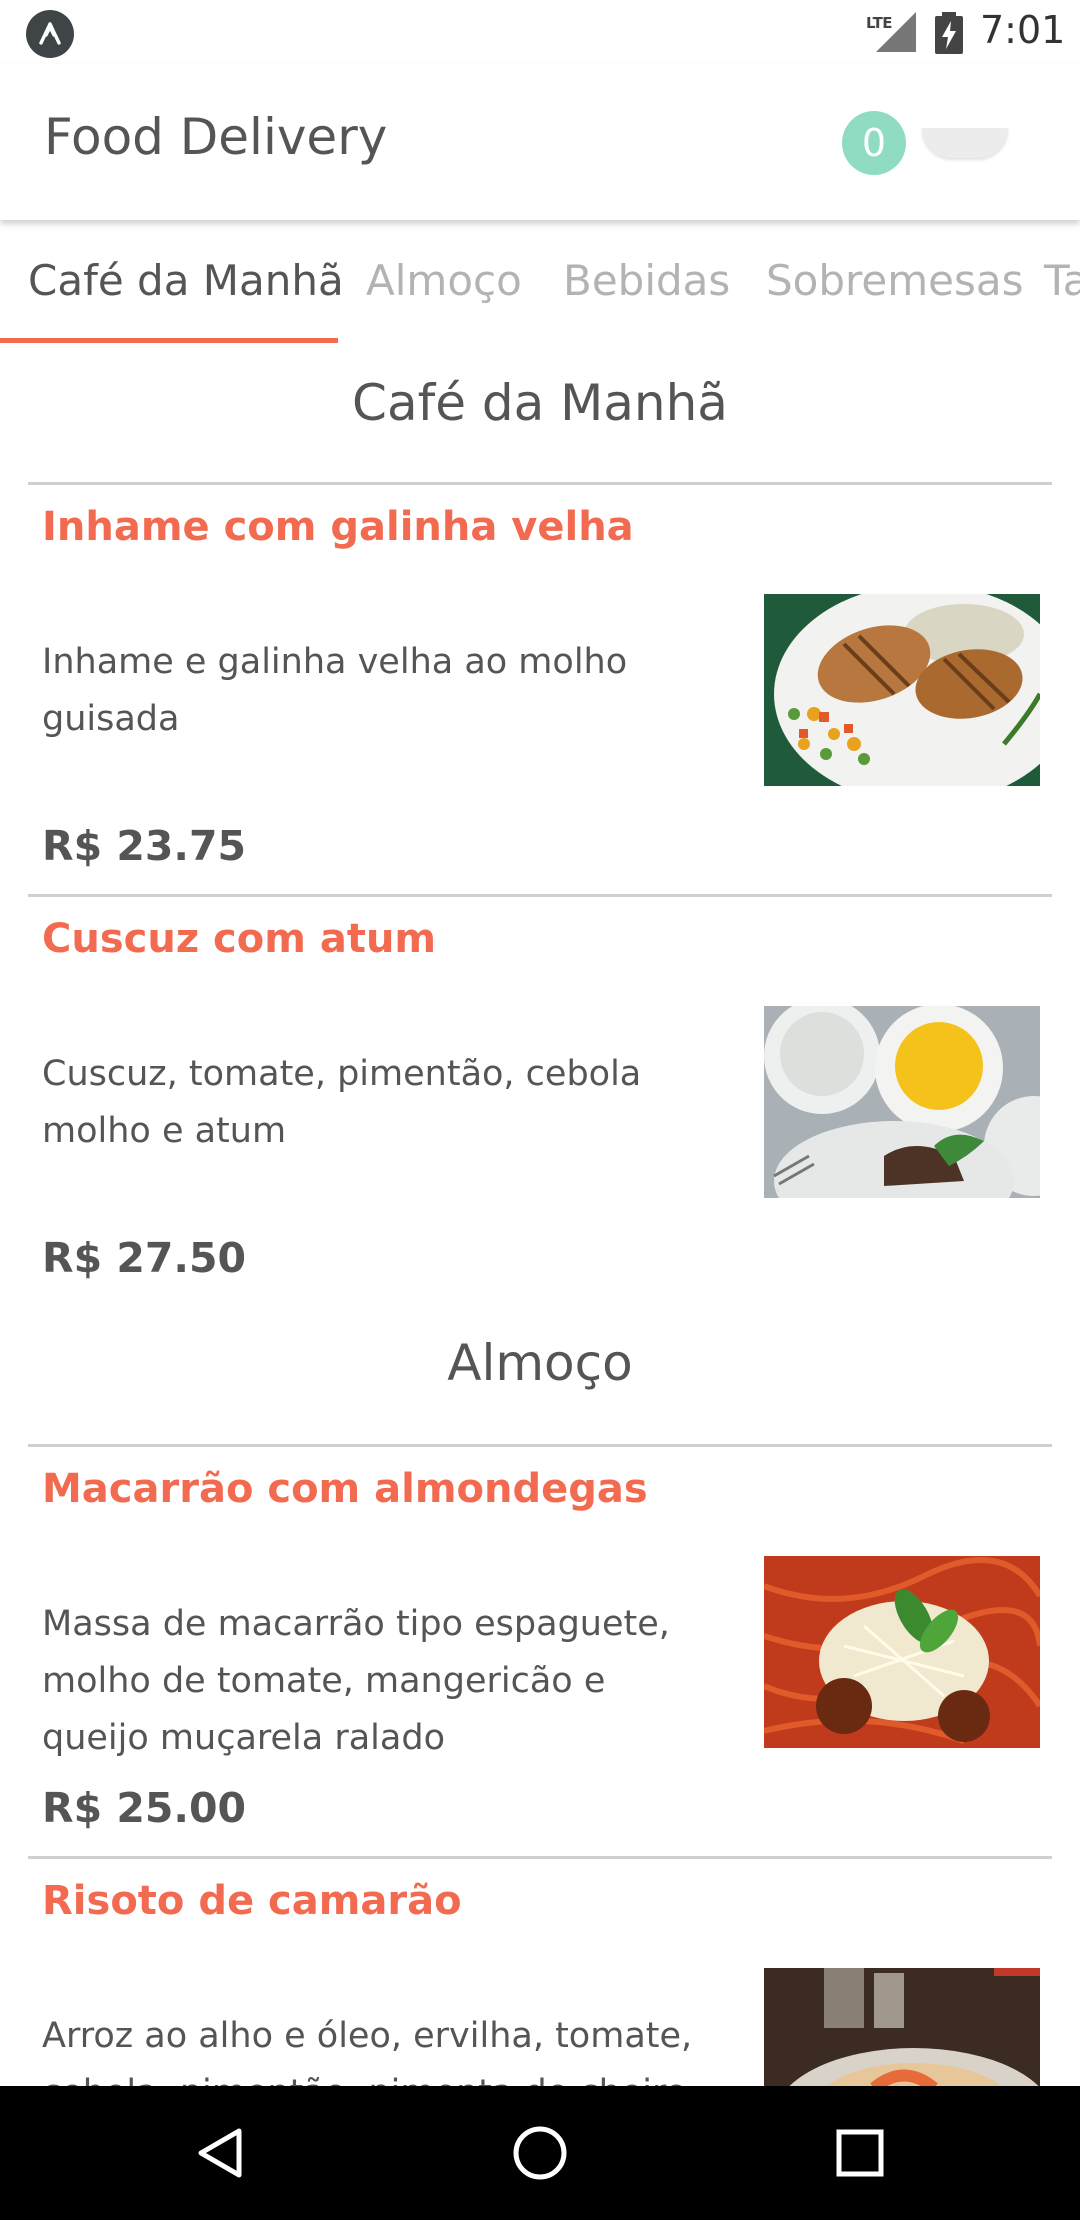 This screenshot has width=1080, height=2220. I want to click on dish-name: Cuscuz com atum, so click(239, 939).